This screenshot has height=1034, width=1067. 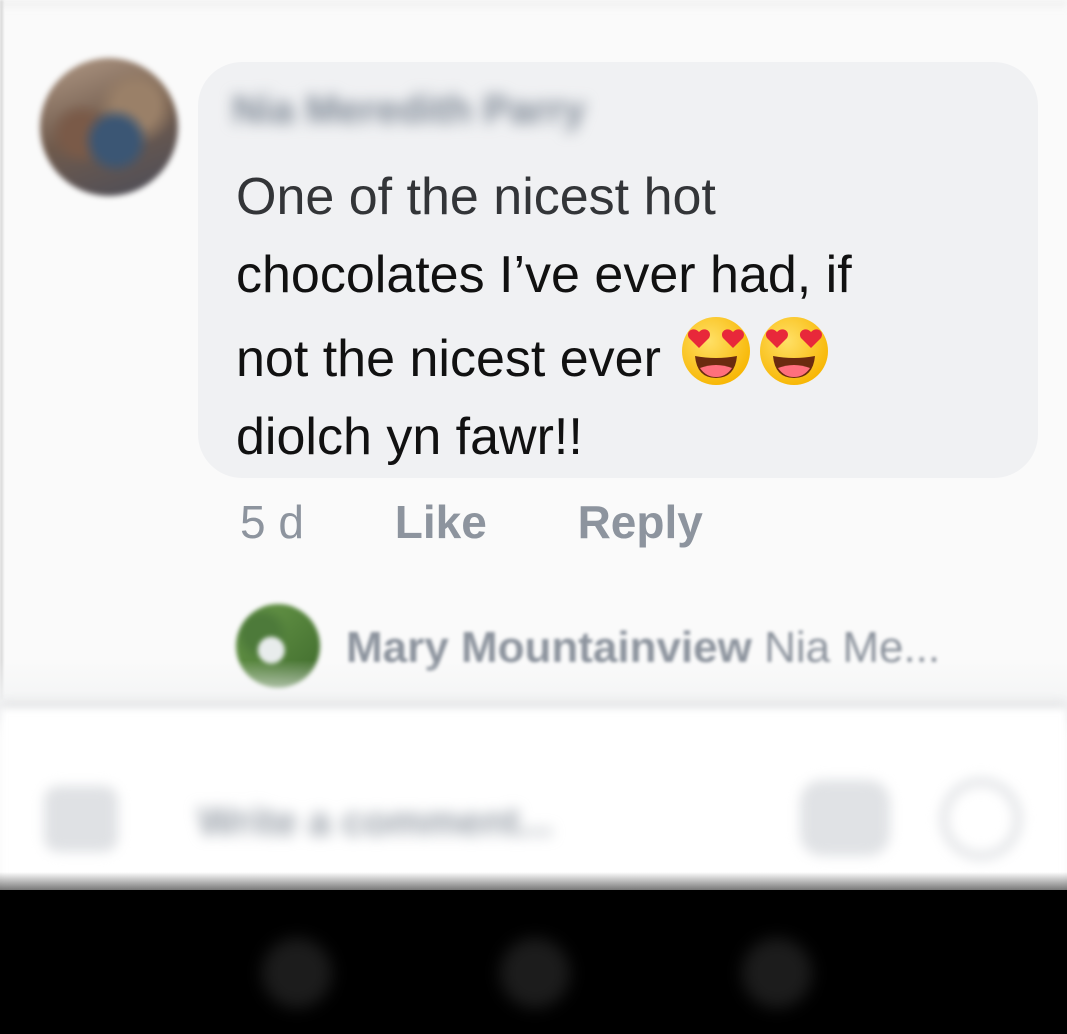 What do you see at coordinates (1, 350) in the screenshot?
I see `left-edge-divider` at bounding box center [1, 350].